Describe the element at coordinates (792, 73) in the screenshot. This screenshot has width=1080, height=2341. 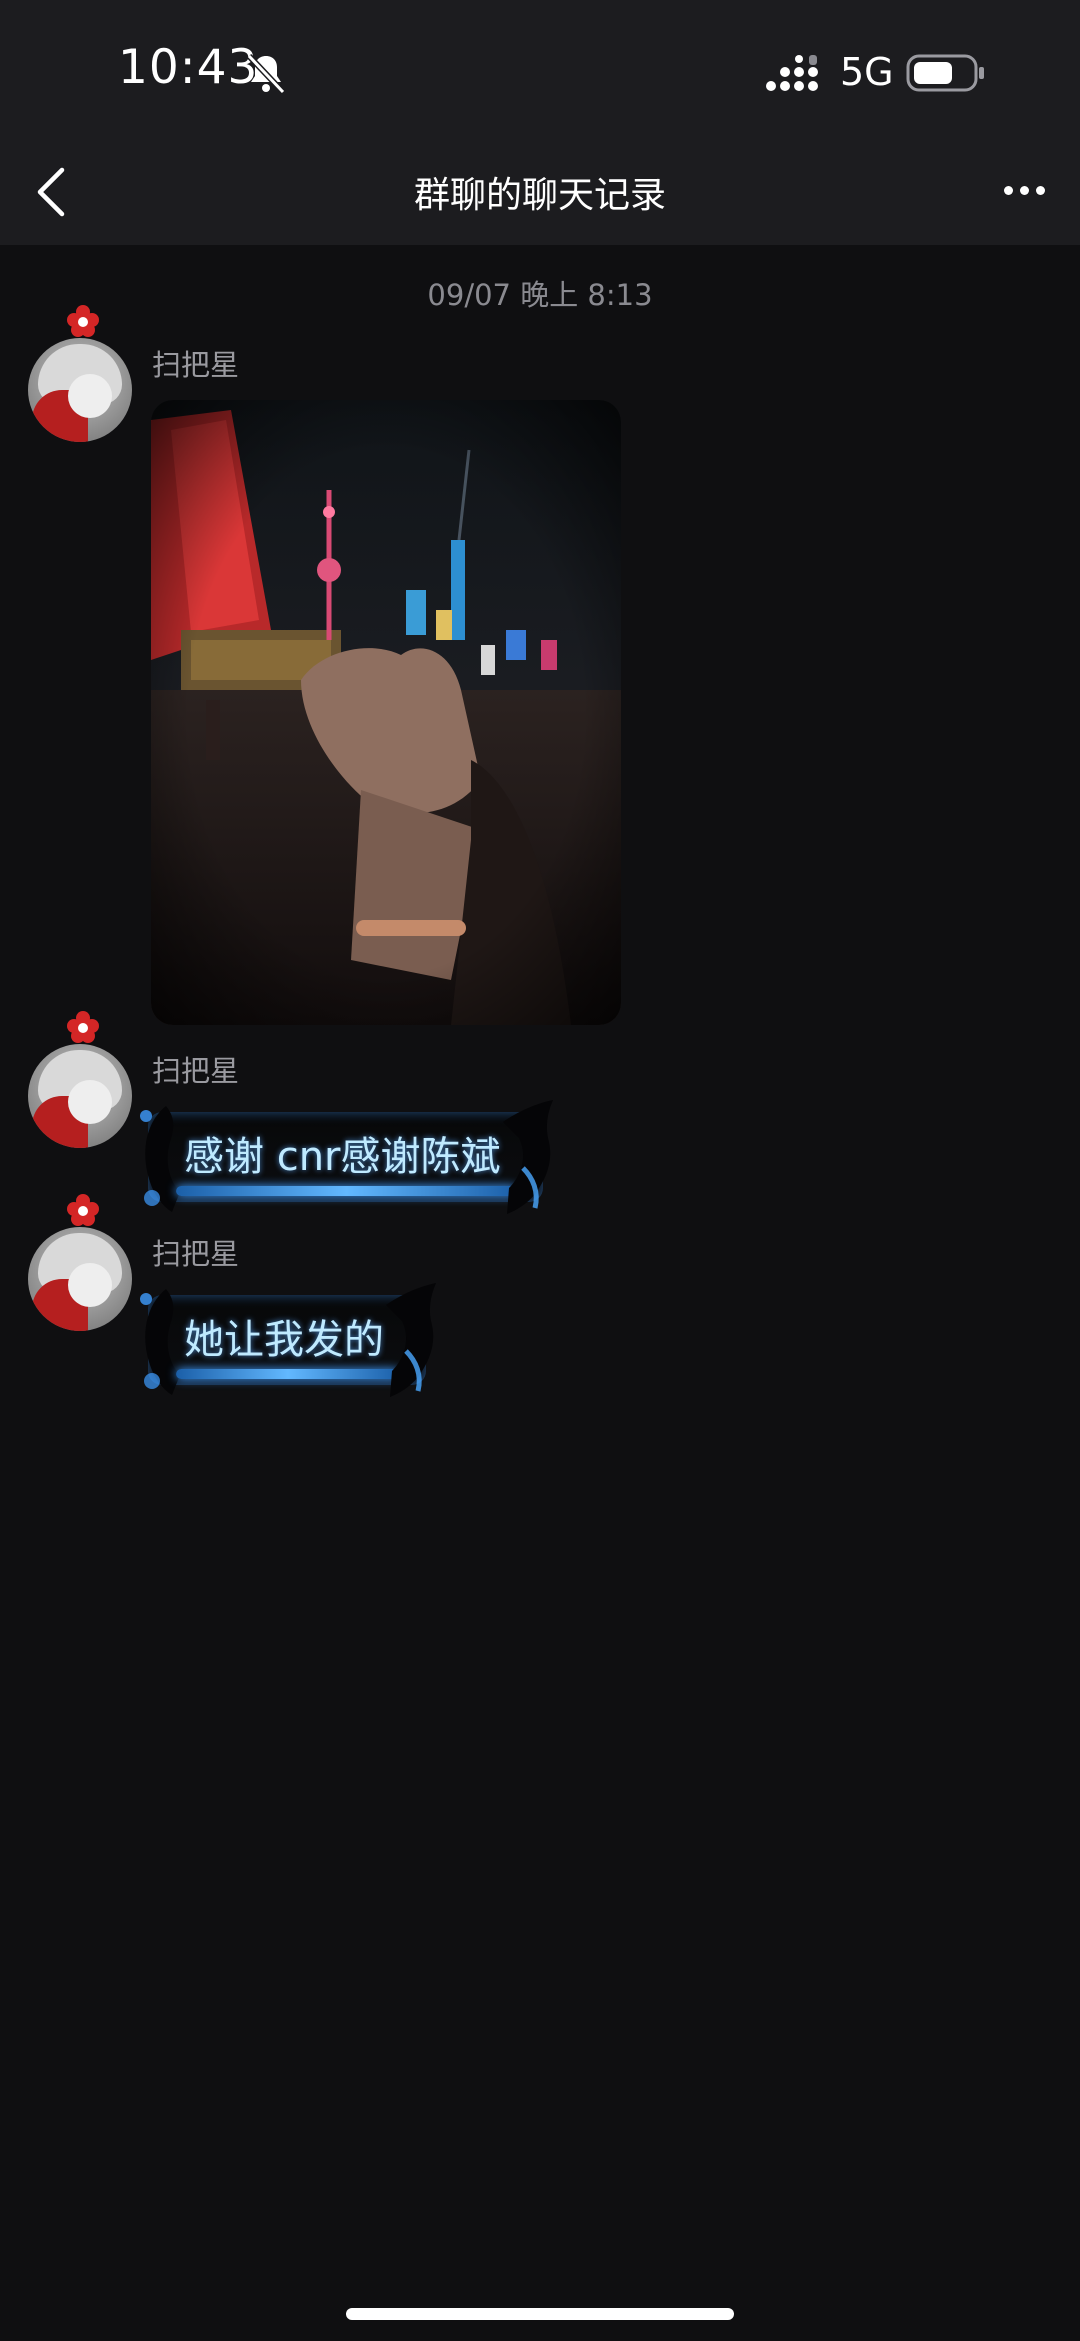
I see `signal-bars-icon` at that location.